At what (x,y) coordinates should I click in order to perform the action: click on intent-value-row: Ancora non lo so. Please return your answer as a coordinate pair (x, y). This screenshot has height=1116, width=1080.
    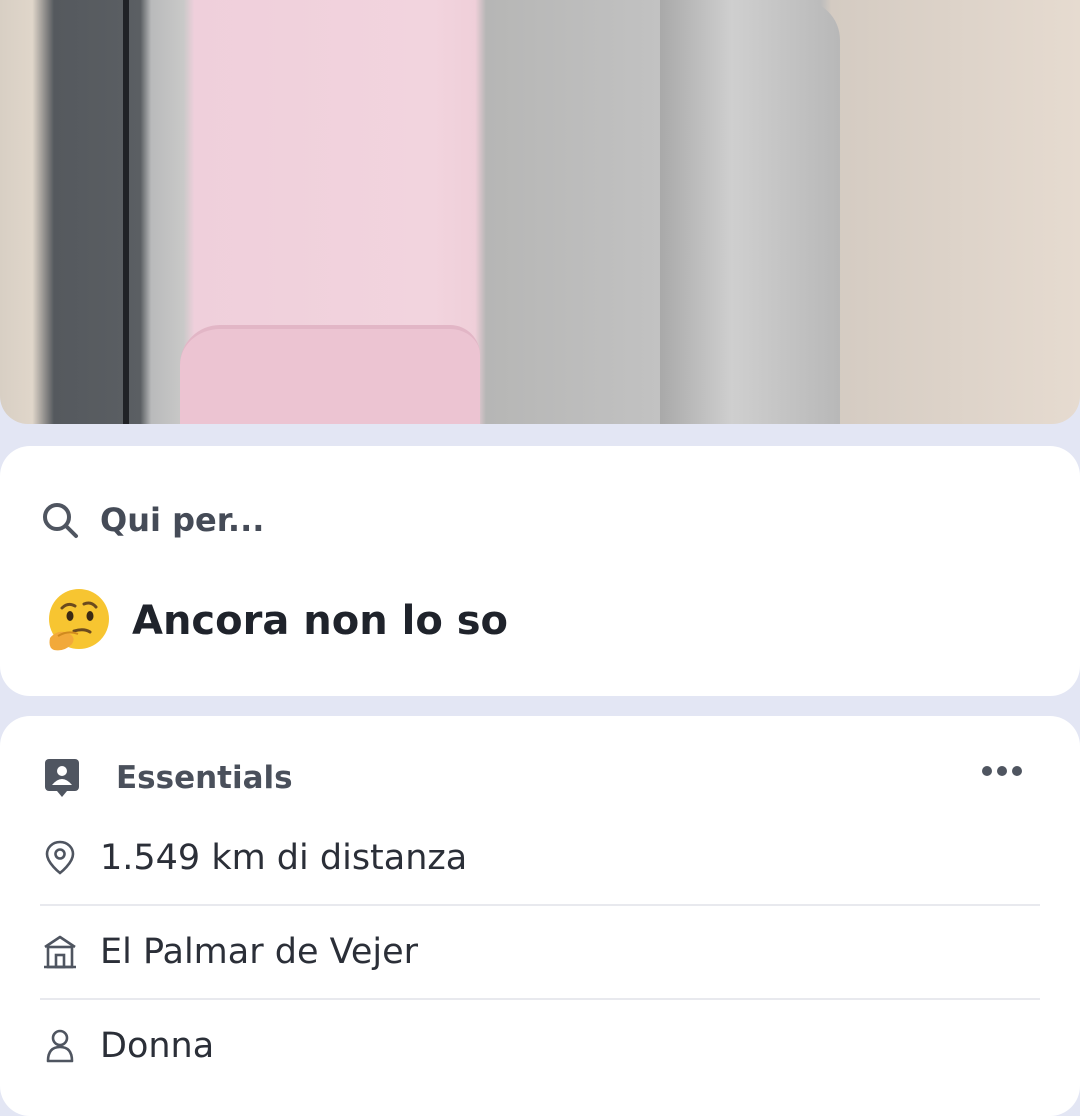
    Looking at the image, I should click on (276, 621).